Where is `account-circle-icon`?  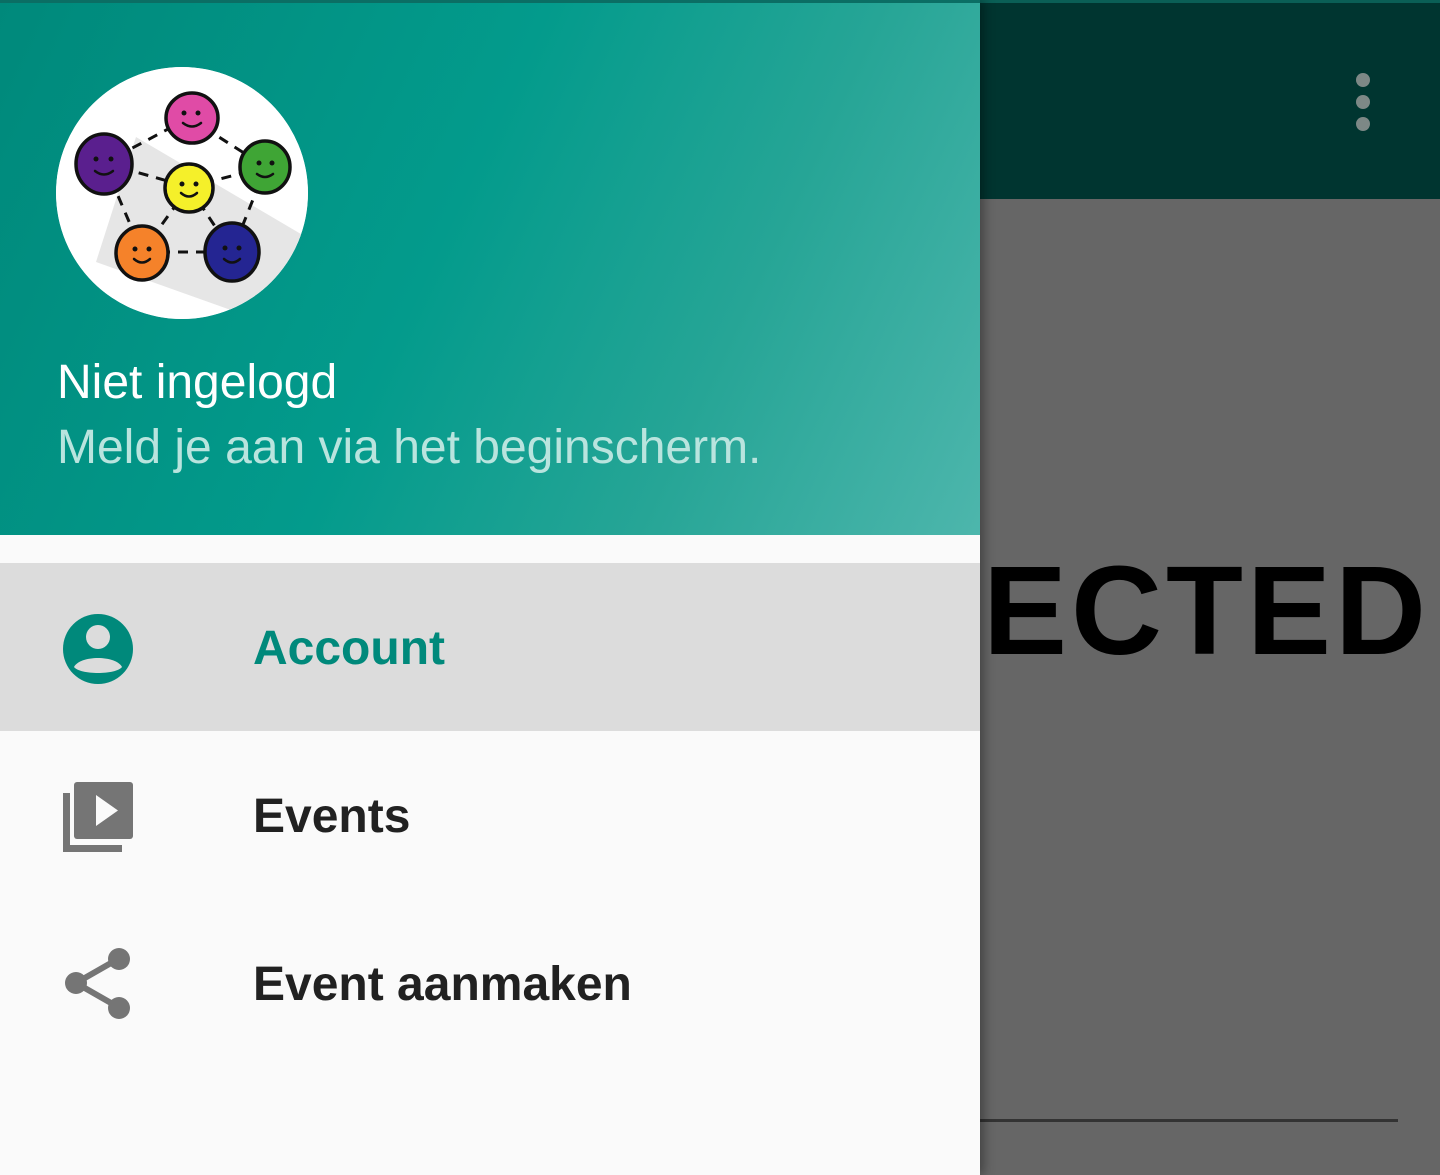
account-circle-icon is located at coordinates (98, 649).